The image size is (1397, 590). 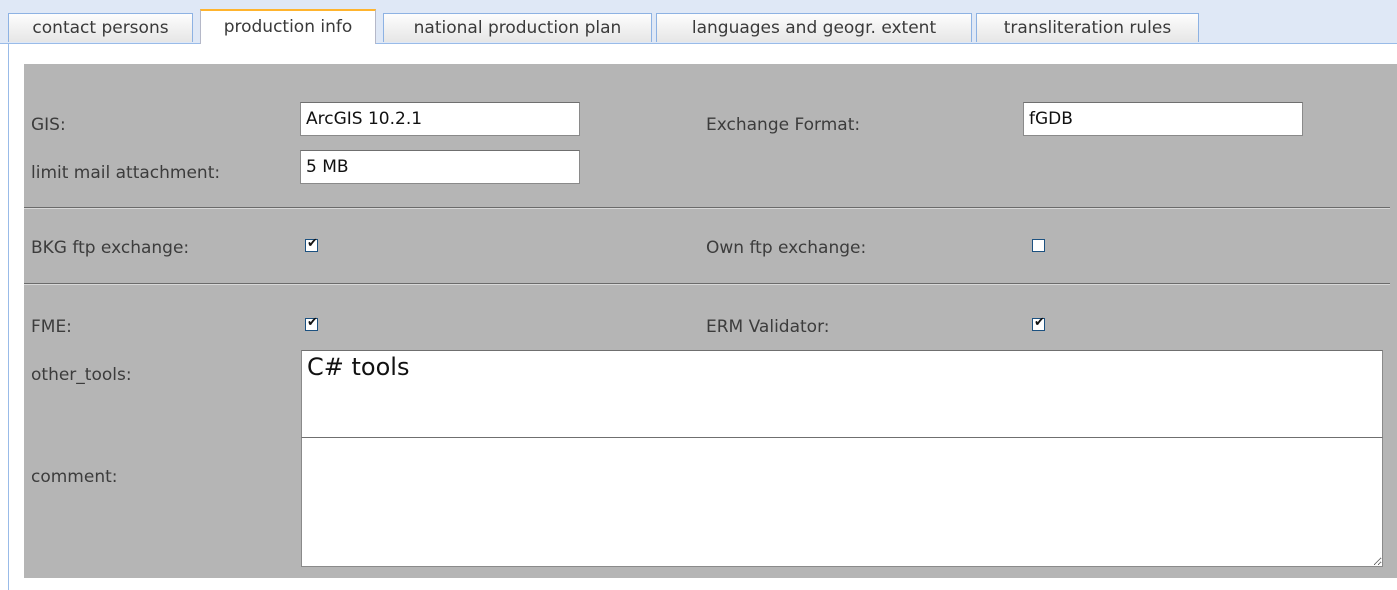 I want to click on tab-transliteration-rules: transliteration rules, so click(x=1087, y=27).